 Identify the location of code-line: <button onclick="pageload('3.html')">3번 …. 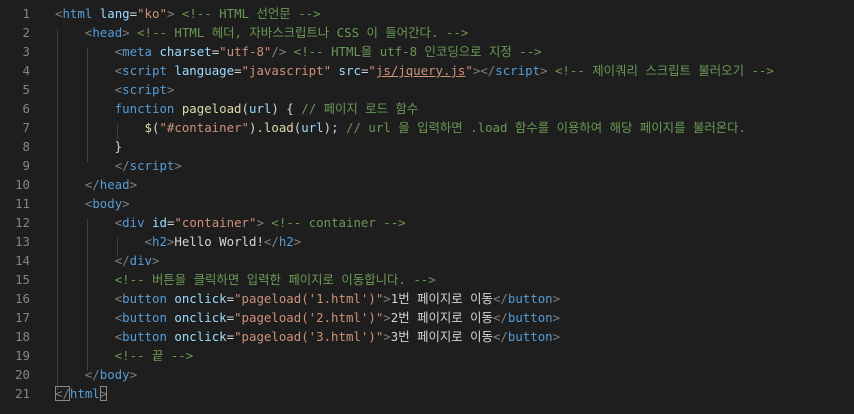
(307, 336).